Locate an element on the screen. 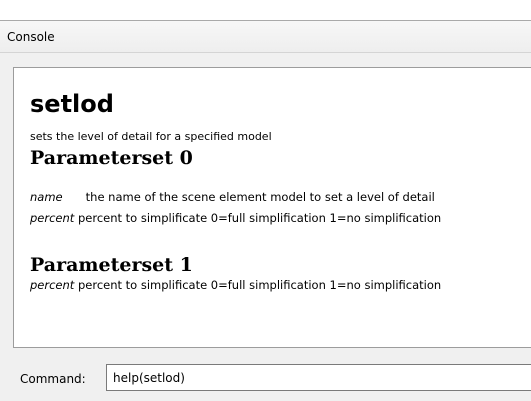  command-label: Command: is located at coordinates (53, 379).